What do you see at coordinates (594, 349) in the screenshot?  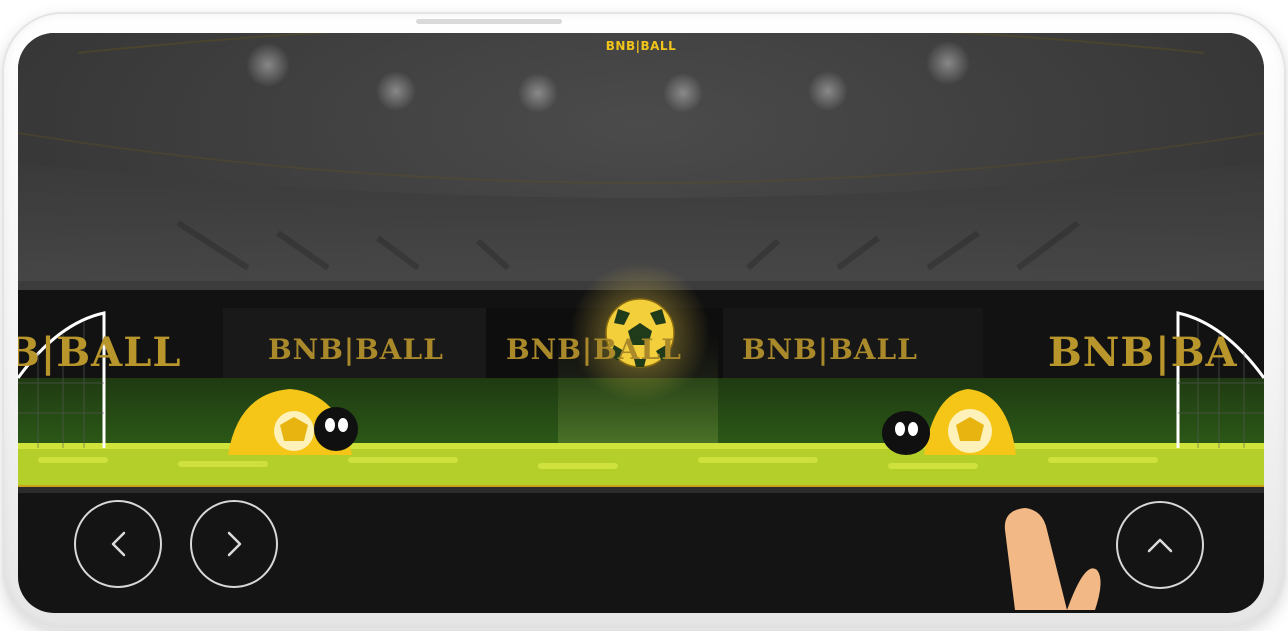 I see `ad-board-3: BNB|BALL` at bounding box center [594, 349].